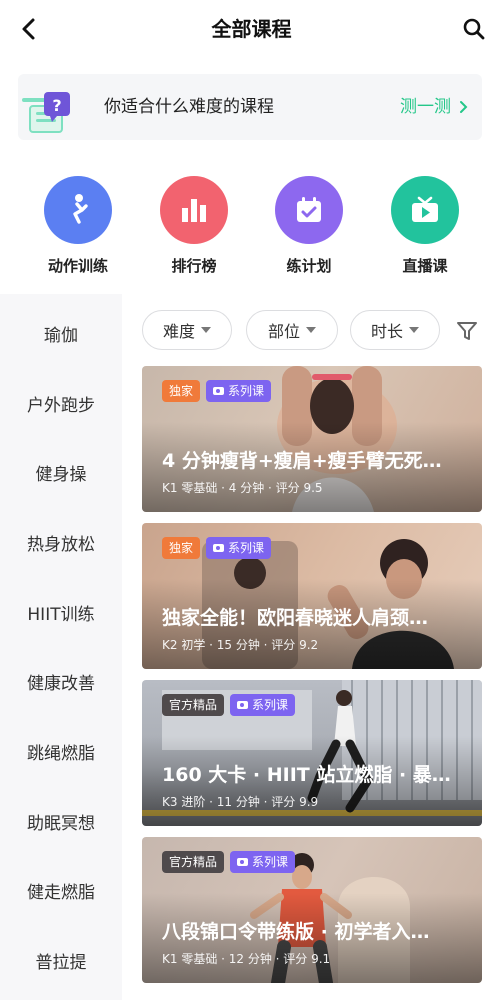 This screenshot has height=1000, width=503. I want to click on quick-live: 直播课, so click(425, 226).